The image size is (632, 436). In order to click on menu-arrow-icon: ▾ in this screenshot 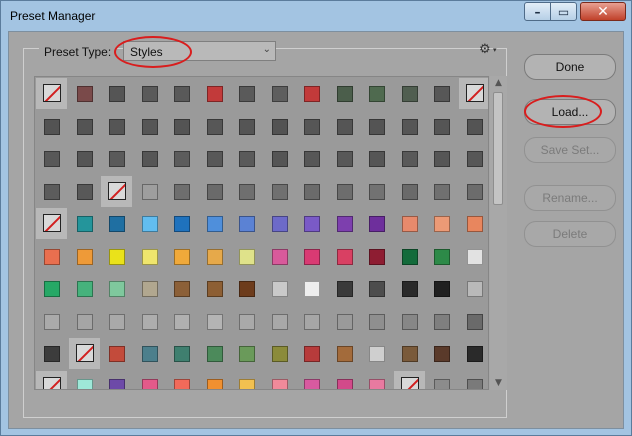, I will do `click(495, 50)`.